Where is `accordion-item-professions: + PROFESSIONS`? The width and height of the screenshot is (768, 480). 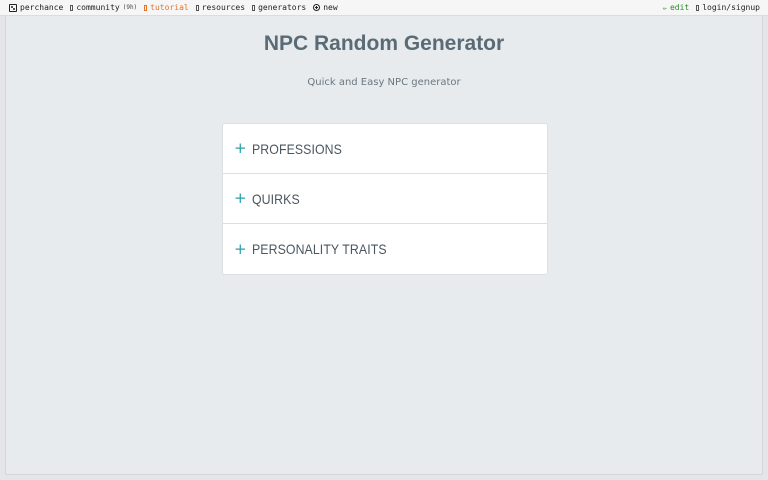
accordion-item-professions: + PROFESSIONS is located at coordinates (385, 149).